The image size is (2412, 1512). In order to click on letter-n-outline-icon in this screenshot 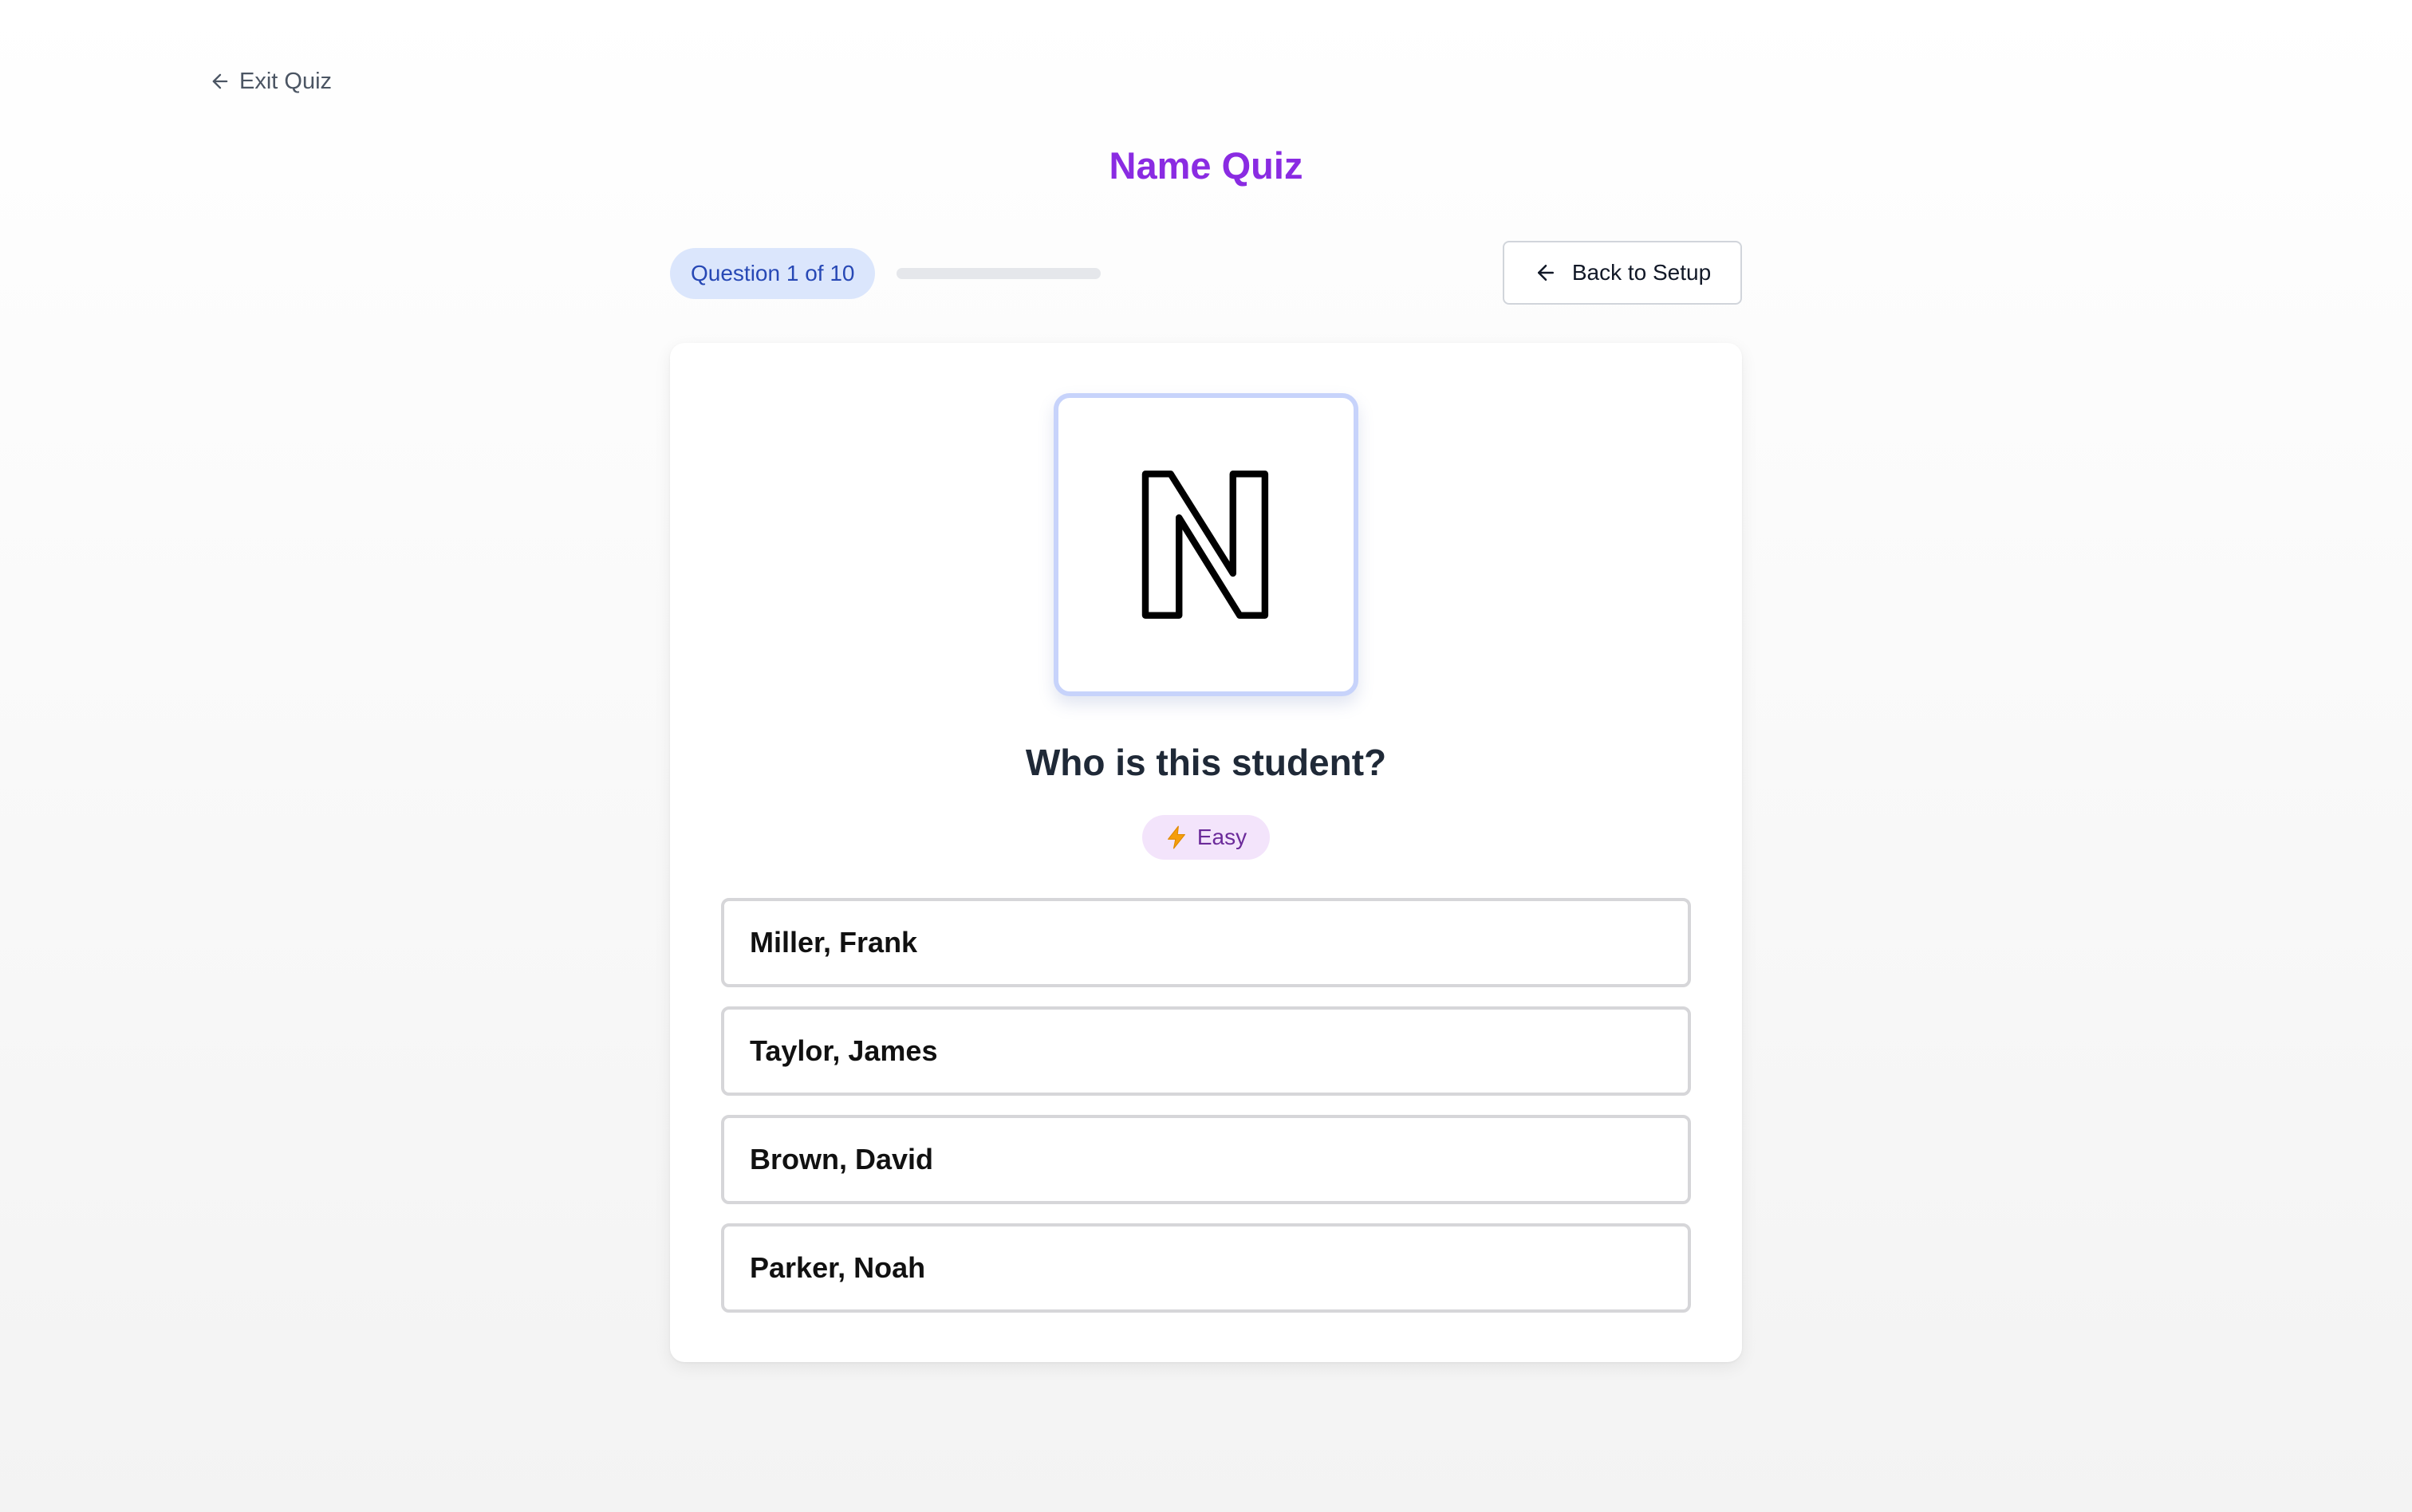, I will do `click(1205, 545)`.